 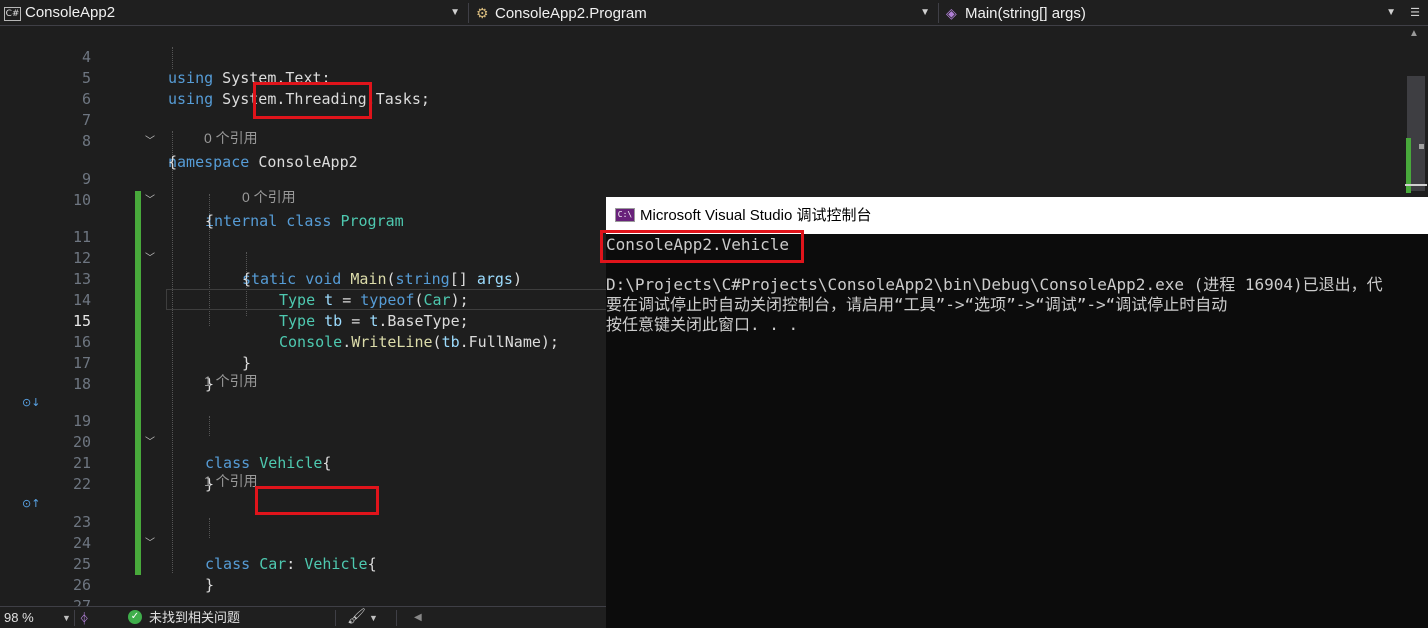 What do you see at coordinates (704, 56) in the screenshot?
I see `code-line: 4 using System.Text;` at bounding box center [704, 56].